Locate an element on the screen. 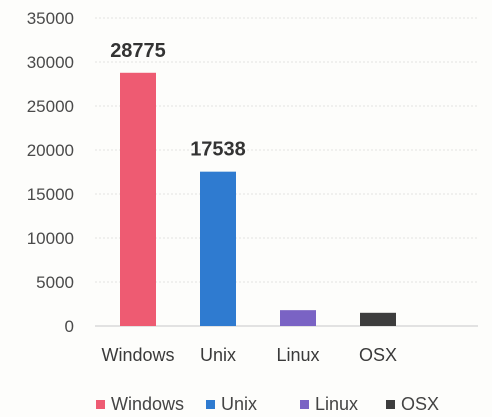  bar-osx is located at coordinates (378, 319).